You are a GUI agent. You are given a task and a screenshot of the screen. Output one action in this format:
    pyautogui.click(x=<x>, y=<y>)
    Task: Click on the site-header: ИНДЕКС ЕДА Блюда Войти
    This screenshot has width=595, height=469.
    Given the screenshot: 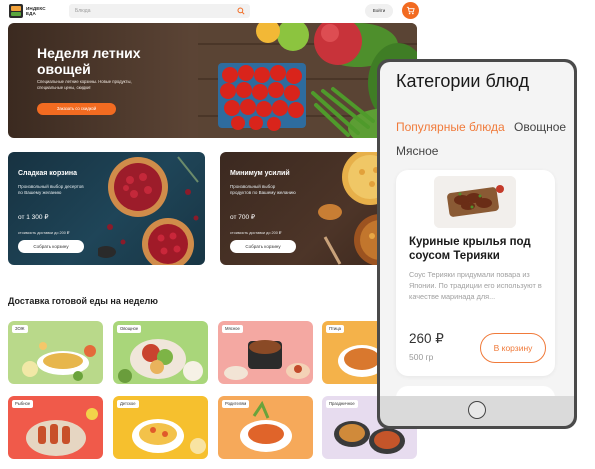 What is the action you would take?
    pyautogui.click(x=210, y=11)
    